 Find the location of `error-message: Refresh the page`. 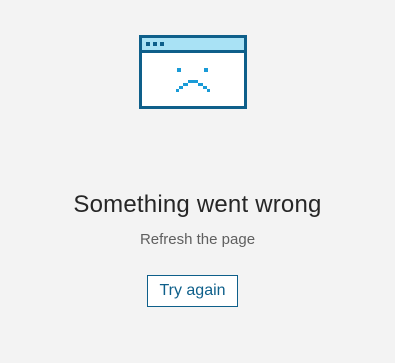

error-message: Refresh the page is located at coordinates (197, 239).